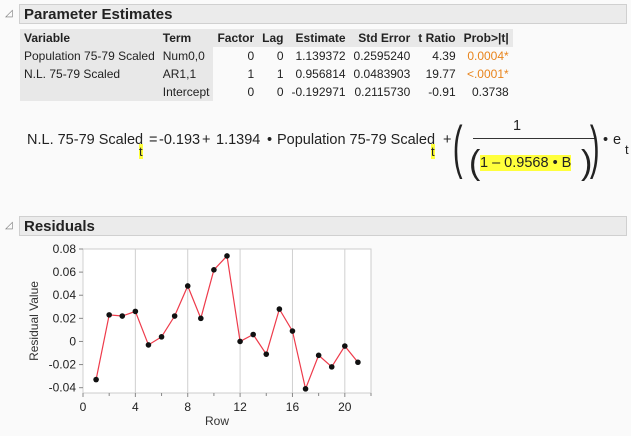 Image resolution: width=631 pixels, height=436 pixels. Describe the element at coordinates (63, 388) in the screenshot. I see `y-tick-label: -0.04` at that location.